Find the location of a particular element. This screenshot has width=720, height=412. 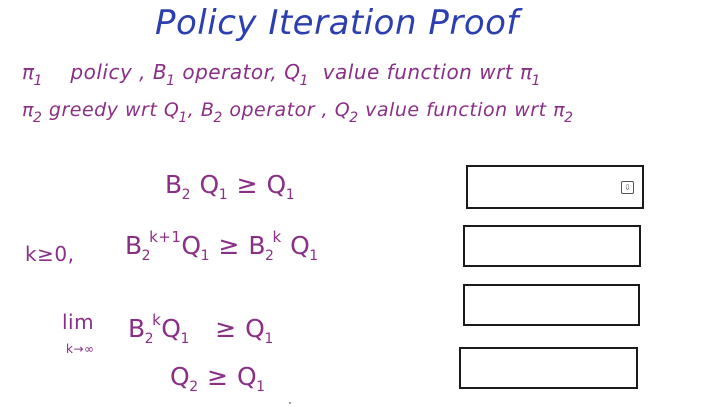

eq1-q-rhs-sub: 1 is located at coordinates (290, 195).